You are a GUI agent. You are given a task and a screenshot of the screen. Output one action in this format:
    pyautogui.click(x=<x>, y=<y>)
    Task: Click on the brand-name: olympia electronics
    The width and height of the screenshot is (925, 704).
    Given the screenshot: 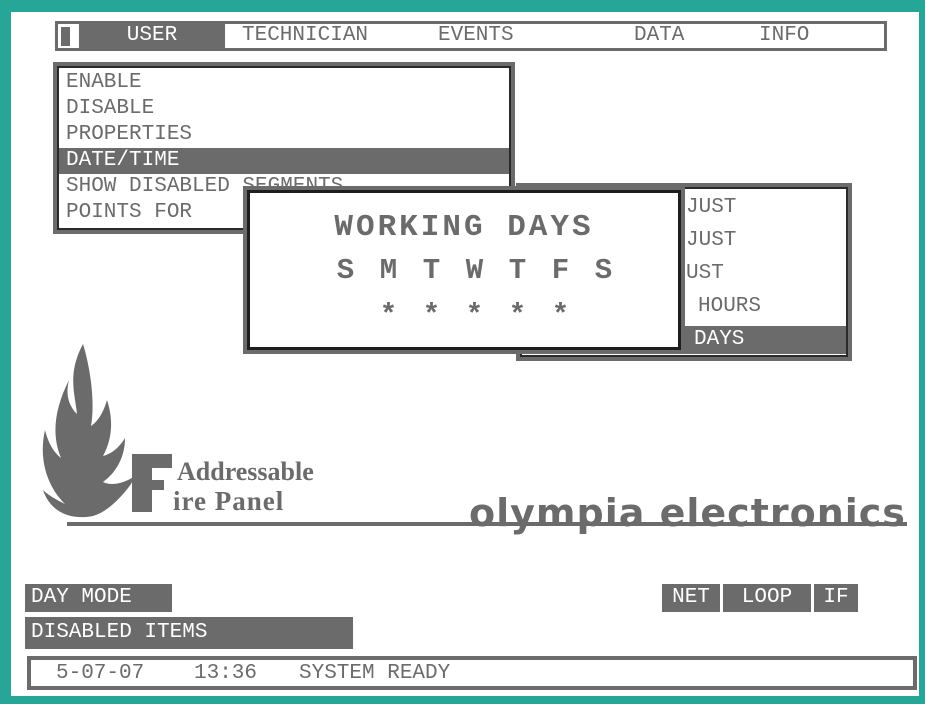 What is the action you would take?
    pyautogui.click(x=687, y=513)
    